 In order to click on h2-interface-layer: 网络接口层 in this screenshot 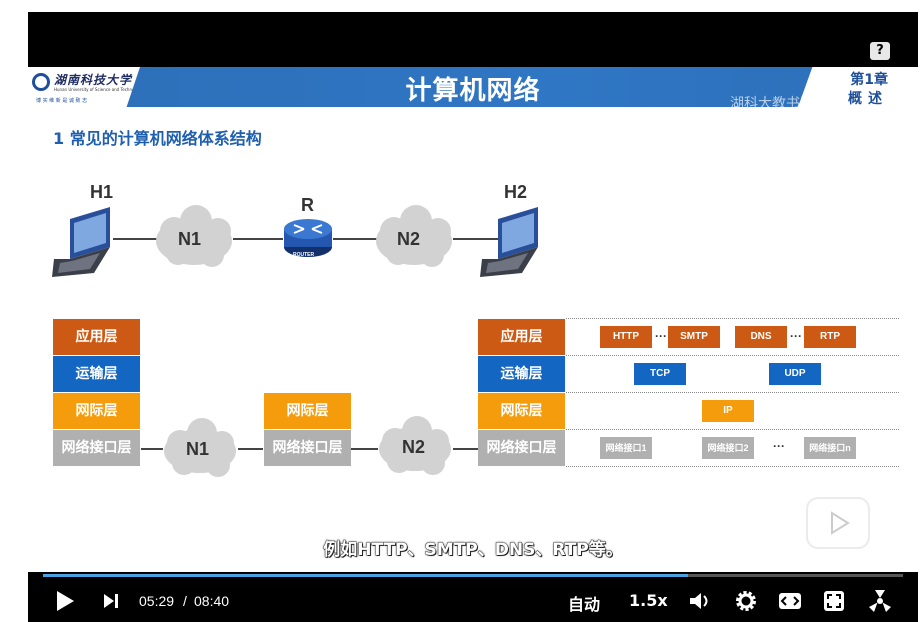, I will do `click(521, 448)`.